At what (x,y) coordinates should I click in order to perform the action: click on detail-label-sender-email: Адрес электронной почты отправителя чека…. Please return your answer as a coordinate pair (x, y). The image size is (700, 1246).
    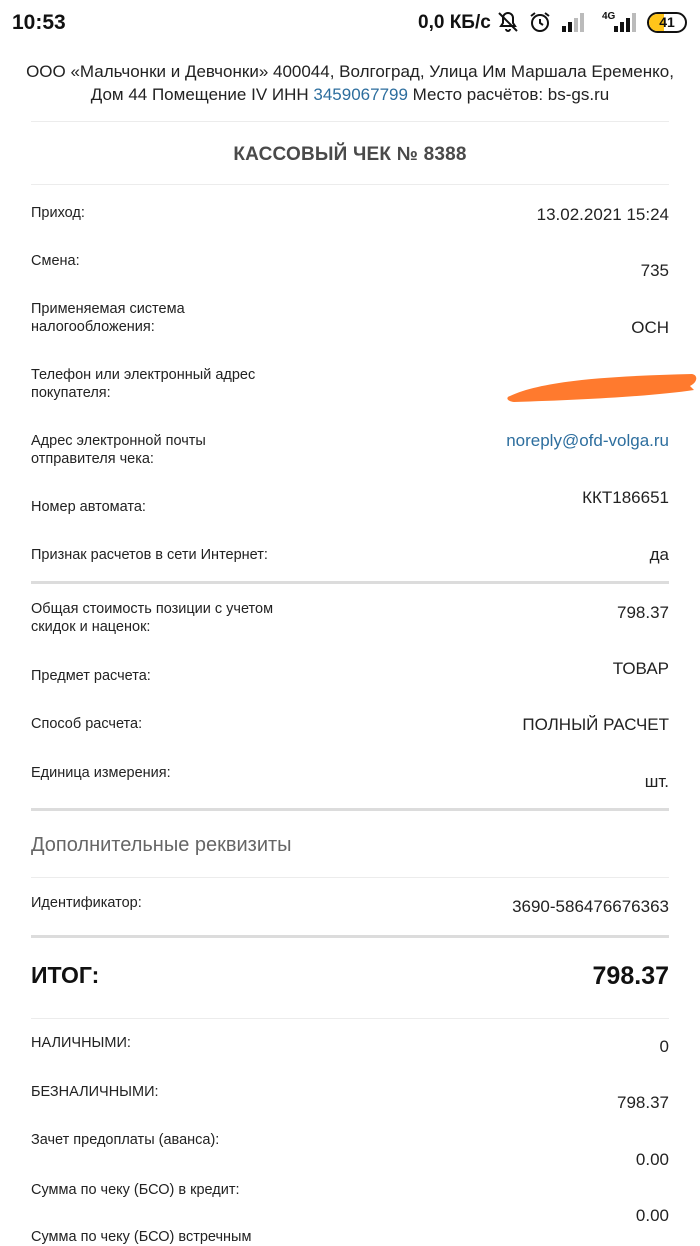
    Looking at the image, I should click on (118, 450).